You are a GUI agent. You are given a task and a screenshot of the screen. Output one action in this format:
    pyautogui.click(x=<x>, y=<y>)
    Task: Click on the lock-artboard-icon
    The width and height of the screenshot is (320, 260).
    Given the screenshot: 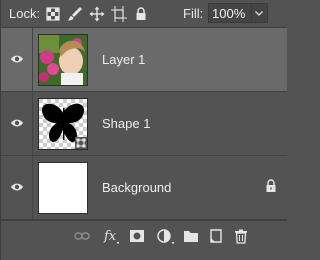 What is the action you would take?
    pyautogui.click(x=119, y=14)
    